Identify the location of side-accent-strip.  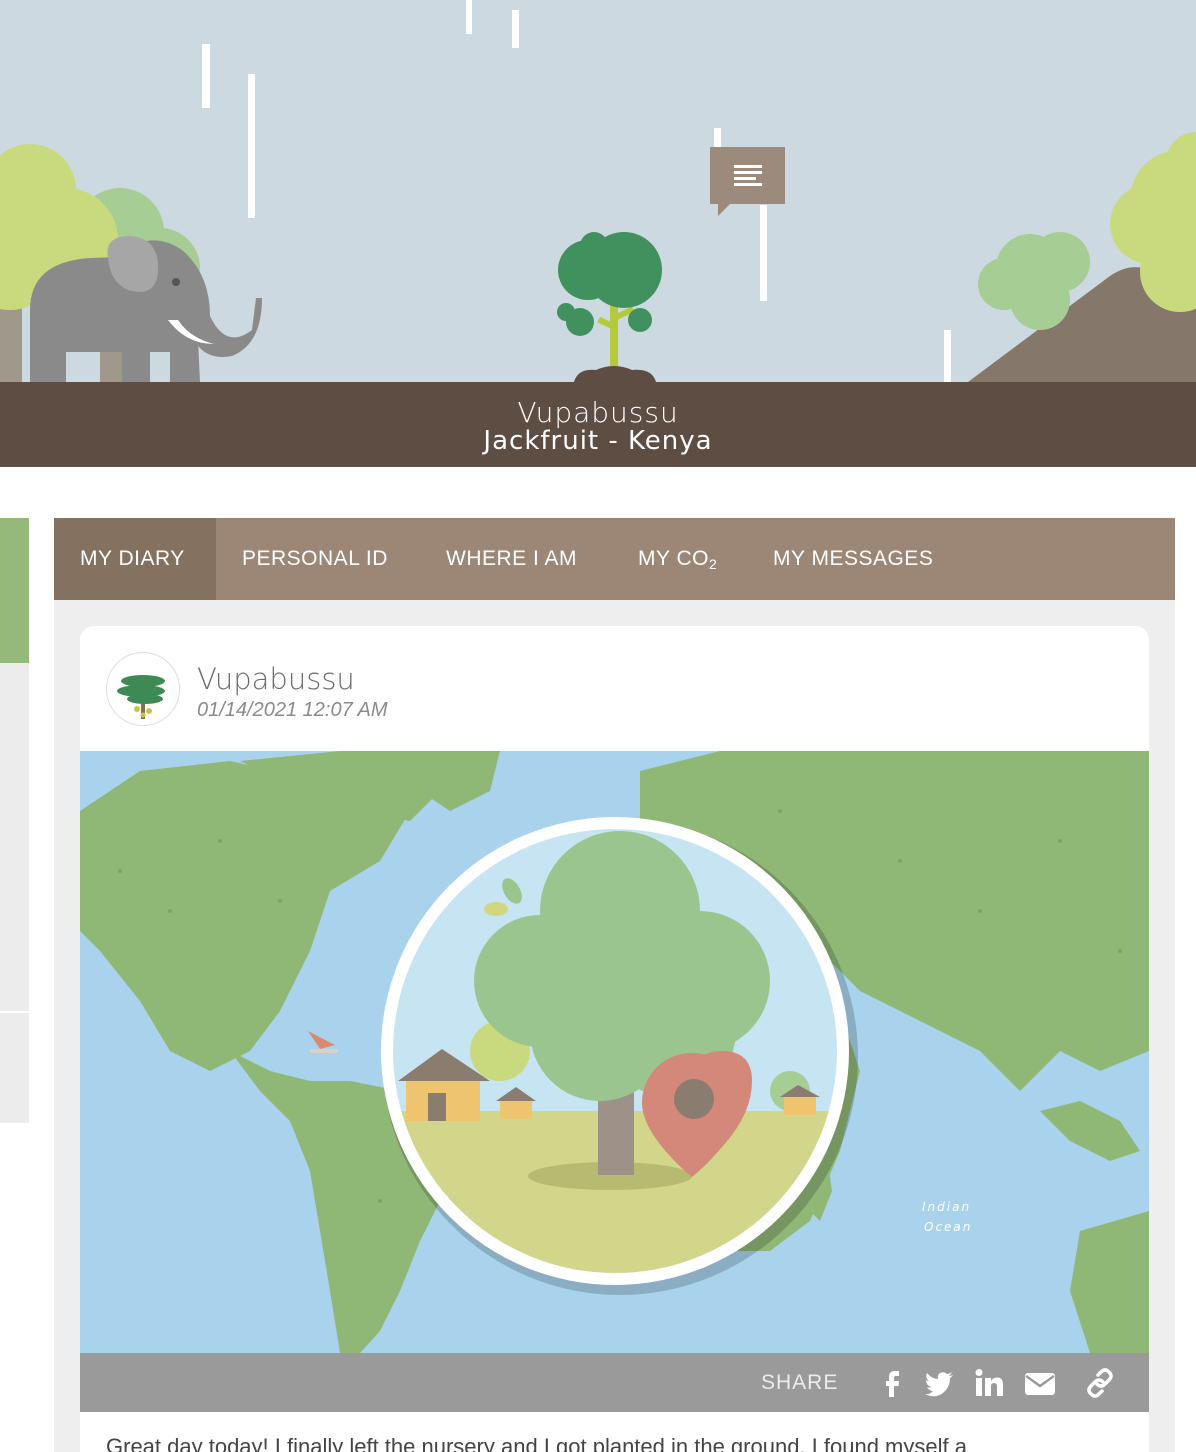
(14, 590).